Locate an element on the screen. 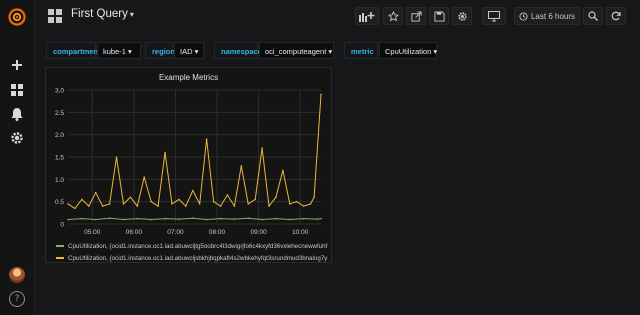 The height and width of the screenshot is (315, 640). add-panel-icon is located at coordinates (367, 16).